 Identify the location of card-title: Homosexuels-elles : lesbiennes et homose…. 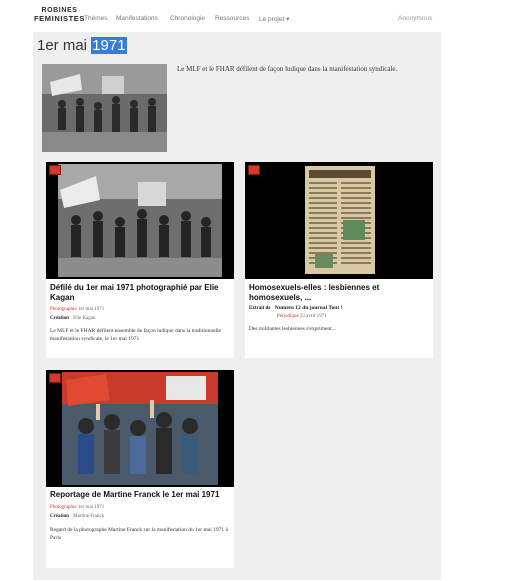
(339, 293).